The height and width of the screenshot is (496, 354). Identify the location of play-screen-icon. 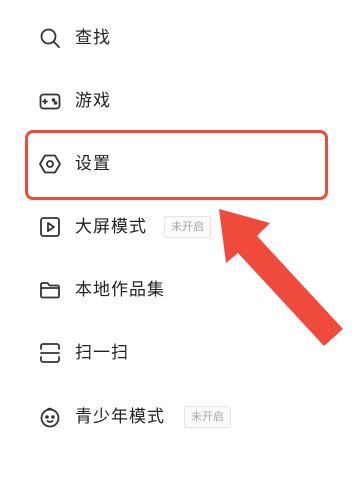
(50, 227).